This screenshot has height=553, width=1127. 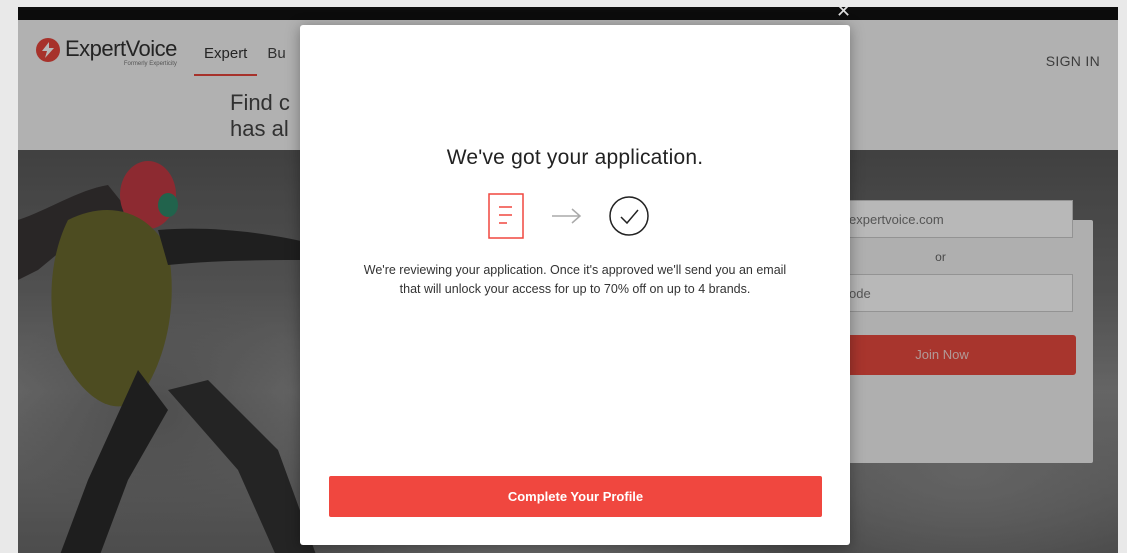 What do you see at coordinates (506, 216) in the screenshot?
I see `document-icon` at bounding box center [506, 216].